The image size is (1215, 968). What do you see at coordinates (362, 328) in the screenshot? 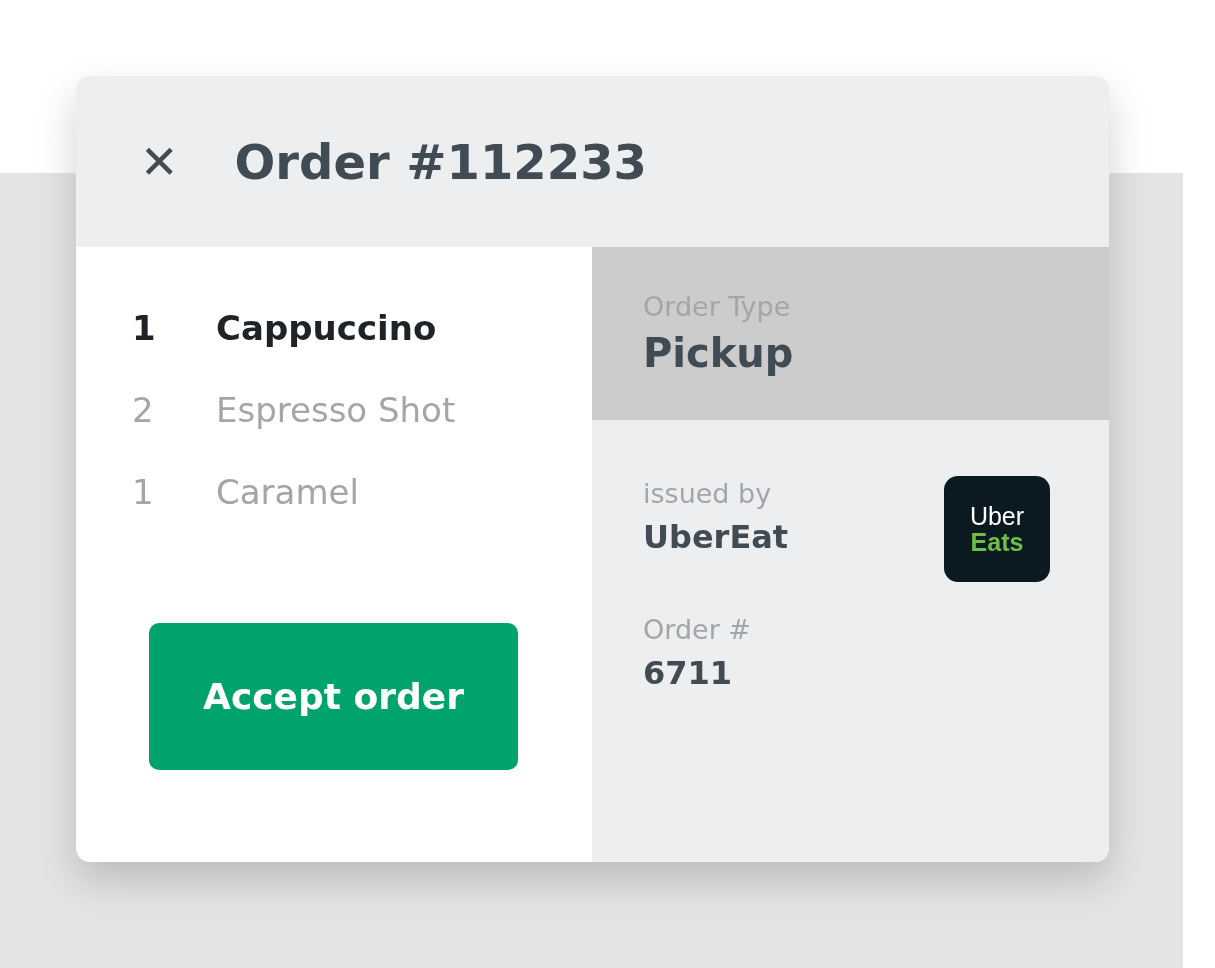
I see `order-item: 1 Cappuccino` at bounding box center [362, 328].